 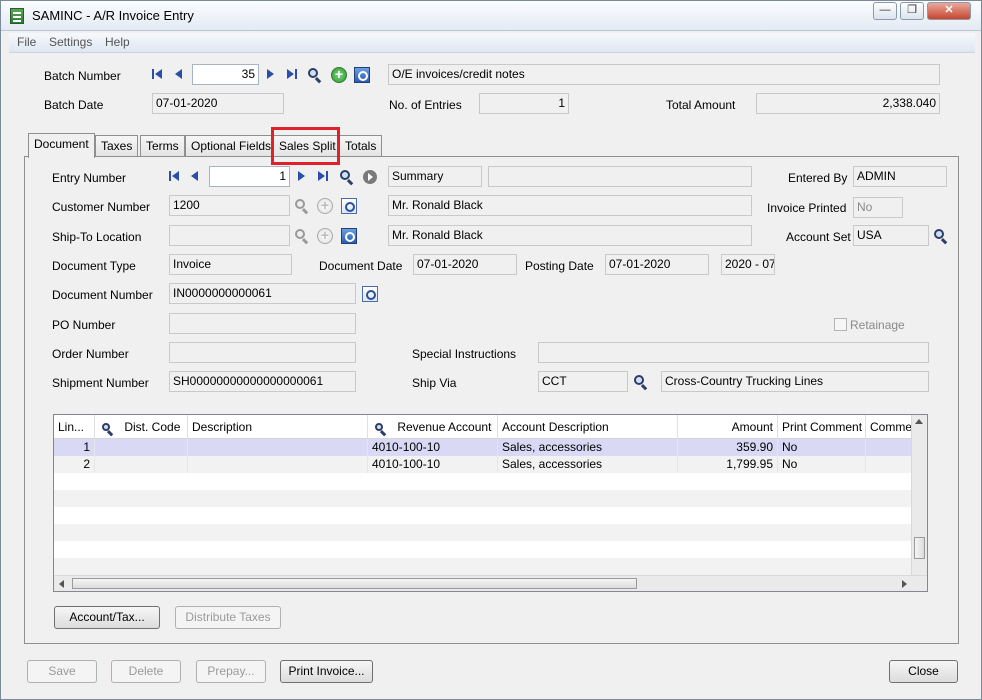 What do you see at coordinates (381, 429) in the screenshot?
I see `revenue-account-finder-icon` at bounding box center [381, 429].